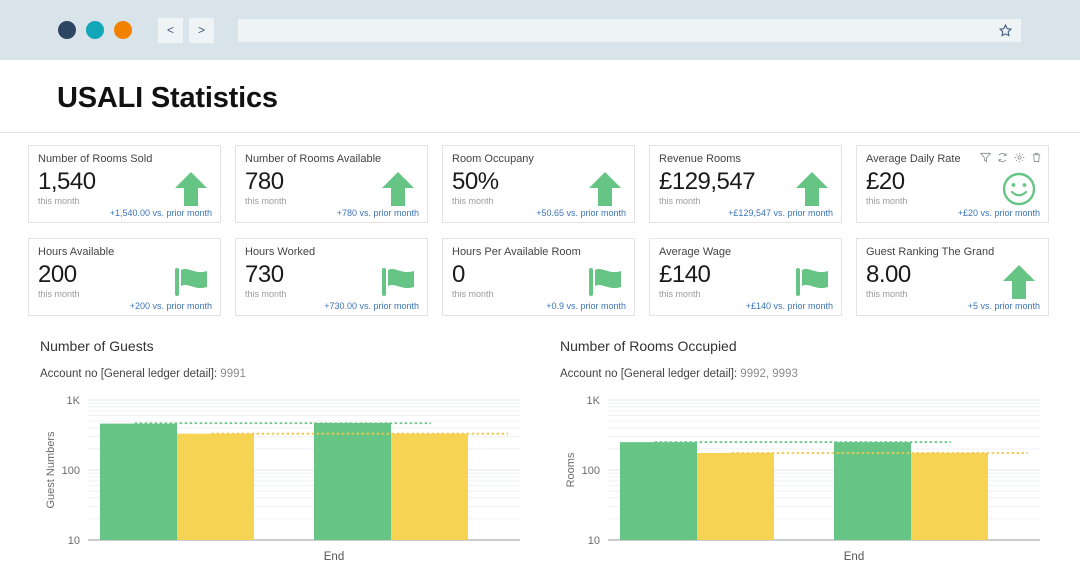  What do you see at coordinates (123, 30) in the screenshot?
I see `window-dot-orange-icon` at bounding box center [123, 30].